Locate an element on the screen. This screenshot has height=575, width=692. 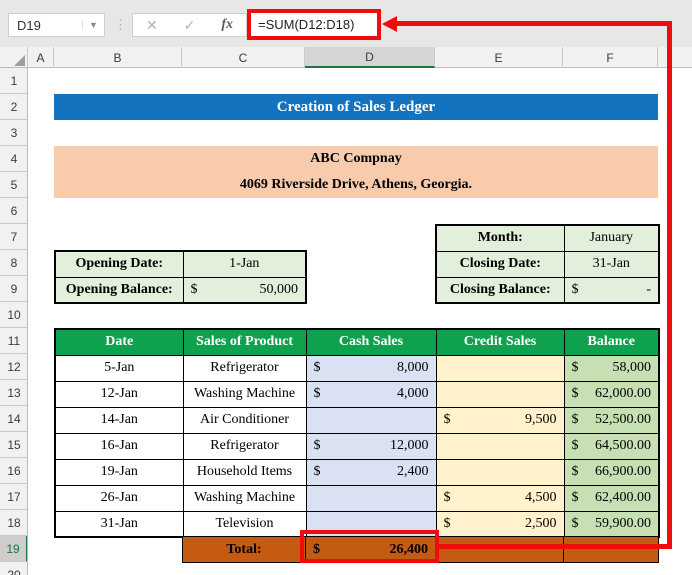
enter-icon: ✓ is located at coordinates (190, 25).